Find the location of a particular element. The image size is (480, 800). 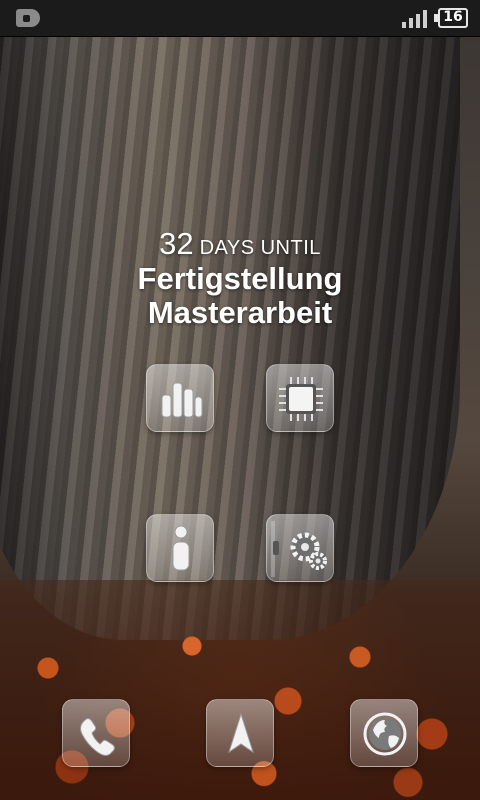

navigation-arrow-icon is located at coordinates (241, 733).